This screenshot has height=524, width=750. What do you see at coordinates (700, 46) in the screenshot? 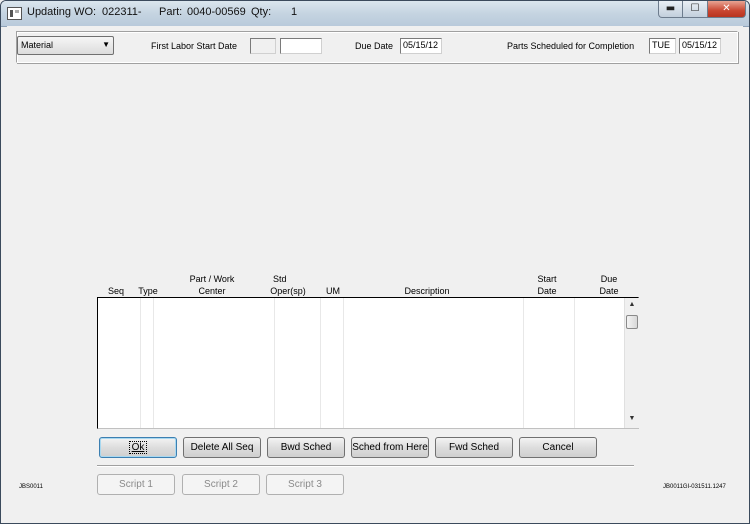
I see `parts-scheduled-date-field: 05/15/12` at bounding box center [700, 46].